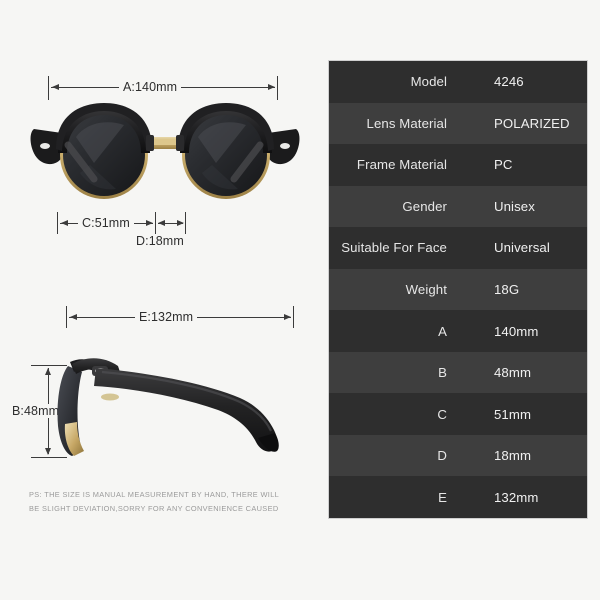 This screenshot has width=600, height=600. Describe the element at coordinates (507, 289) in the screenshot. I see `spec-value: 18G` at that location.